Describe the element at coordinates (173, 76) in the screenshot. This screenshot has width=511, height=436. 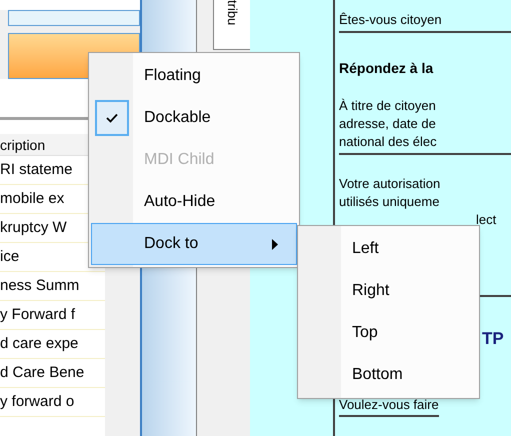
I see `menu-item-label: Floating` at that location.